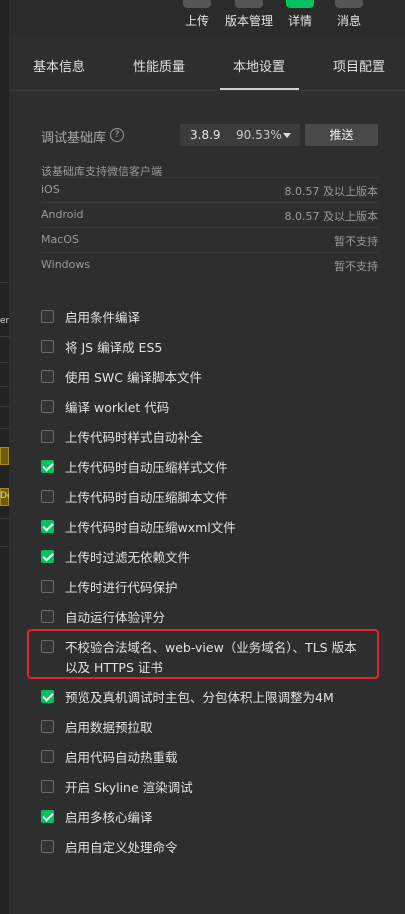 Image resolution: width=405 pixels, height=914 pixels. I want to click on version-icon, so click(249, 4).